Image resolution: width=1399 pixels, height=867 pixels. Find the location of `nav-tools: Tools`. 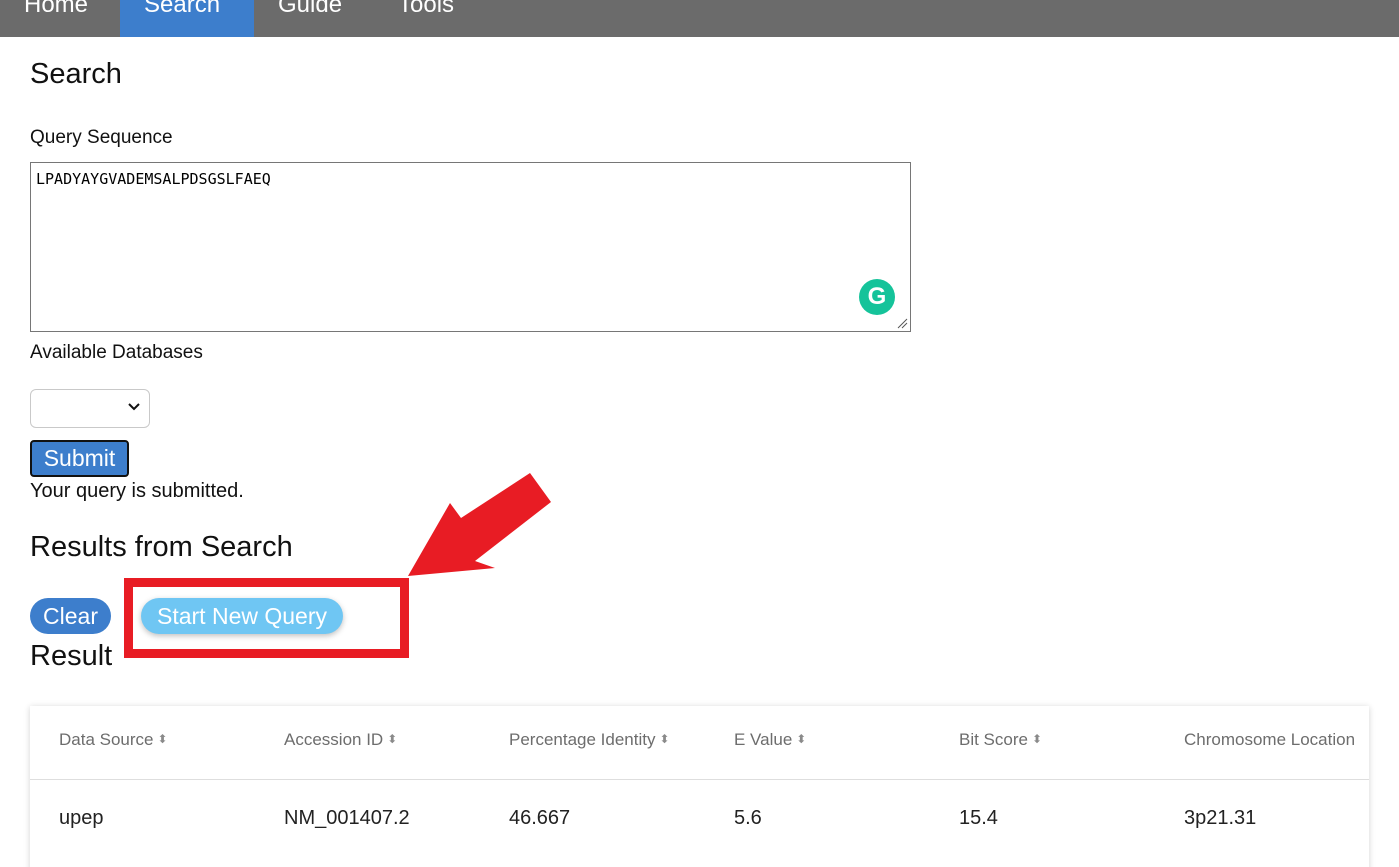

nav-tools: Tools is located at coordinates (434, 18).